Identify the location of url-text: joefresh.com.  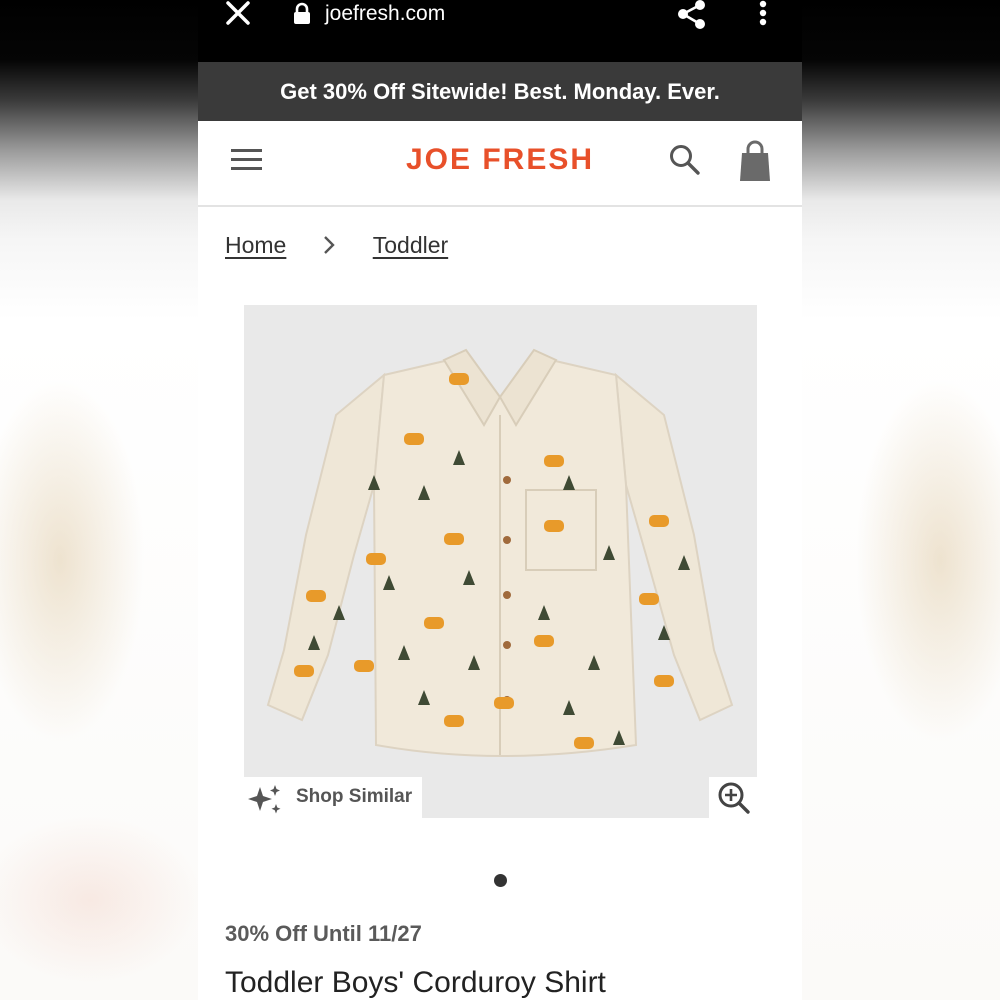
(385, 14).